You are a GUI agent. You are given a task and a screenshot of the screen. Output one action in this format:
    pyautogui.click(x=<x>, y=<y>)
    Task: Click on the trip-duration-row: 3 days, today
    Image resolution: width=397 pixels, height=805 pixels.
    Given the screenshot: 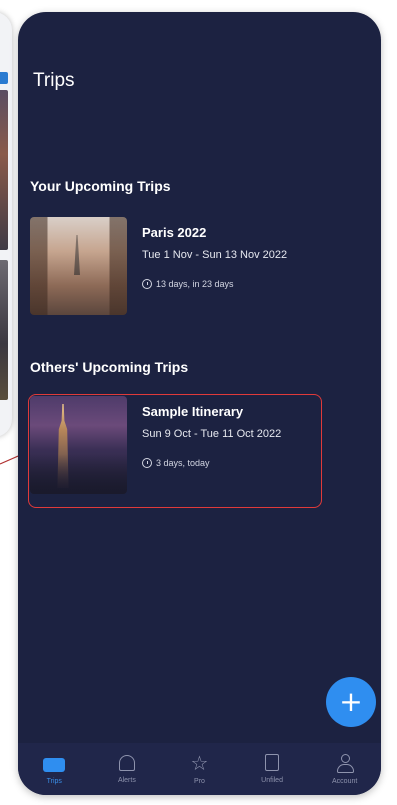 What is the action you would take?
    pyautogui.click(x=176, y=463)
    